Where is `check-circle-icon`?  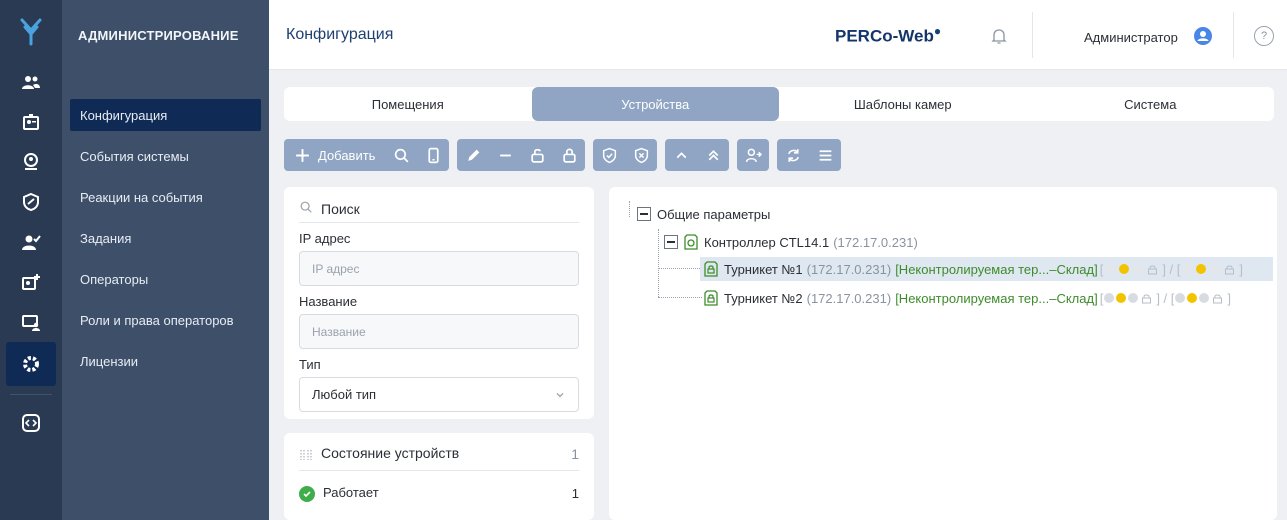
check-circle-icon is located at coordinates (307, 493).